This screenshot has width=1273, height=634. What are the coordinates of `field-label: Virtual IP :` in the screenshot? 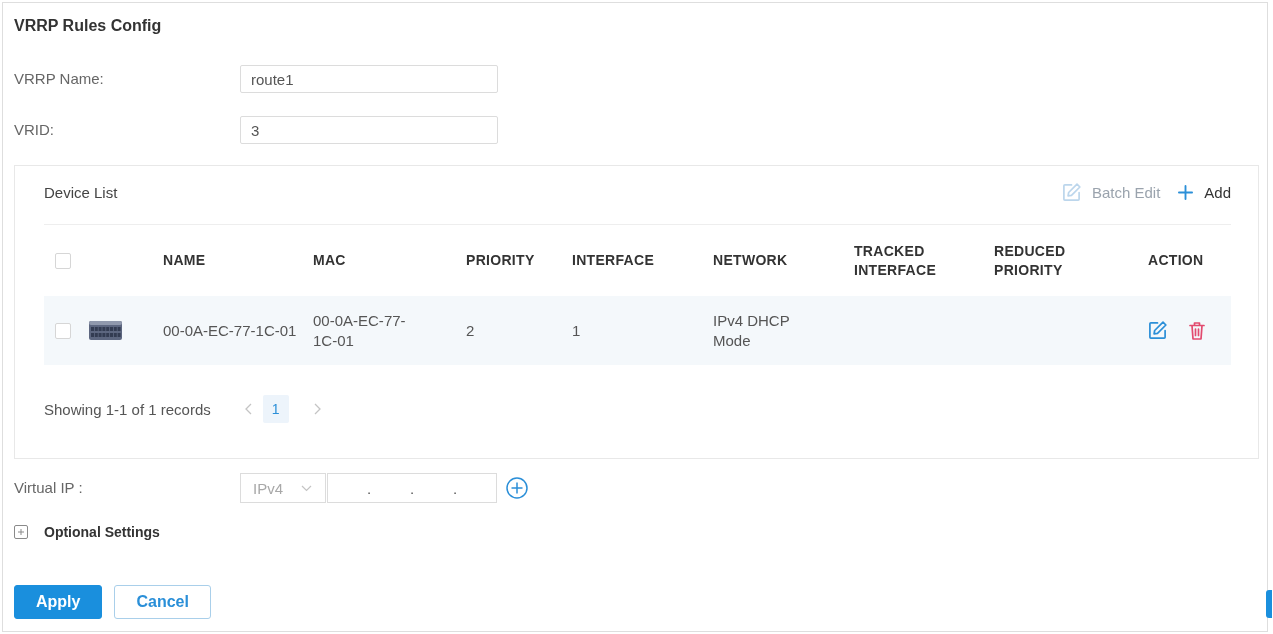 It's located at (48, 487).